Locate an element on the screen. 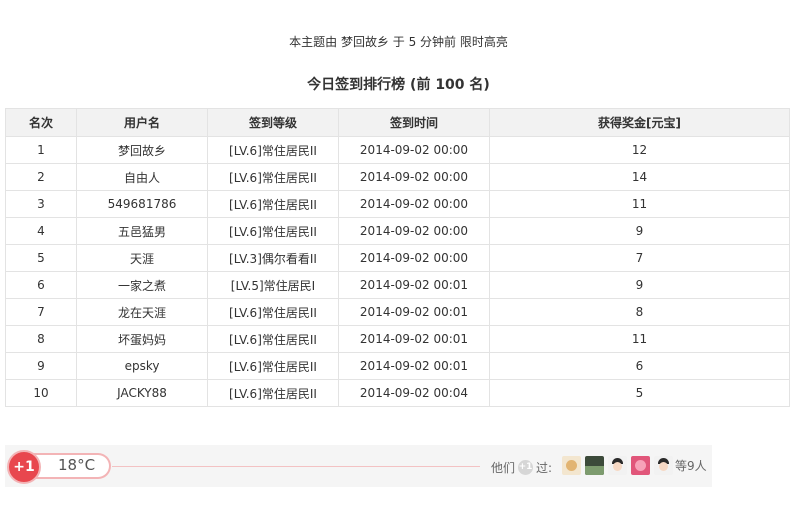 This screenshot has width=797, height=518. rank-cell: 8 is located at coordinates (41, 339).